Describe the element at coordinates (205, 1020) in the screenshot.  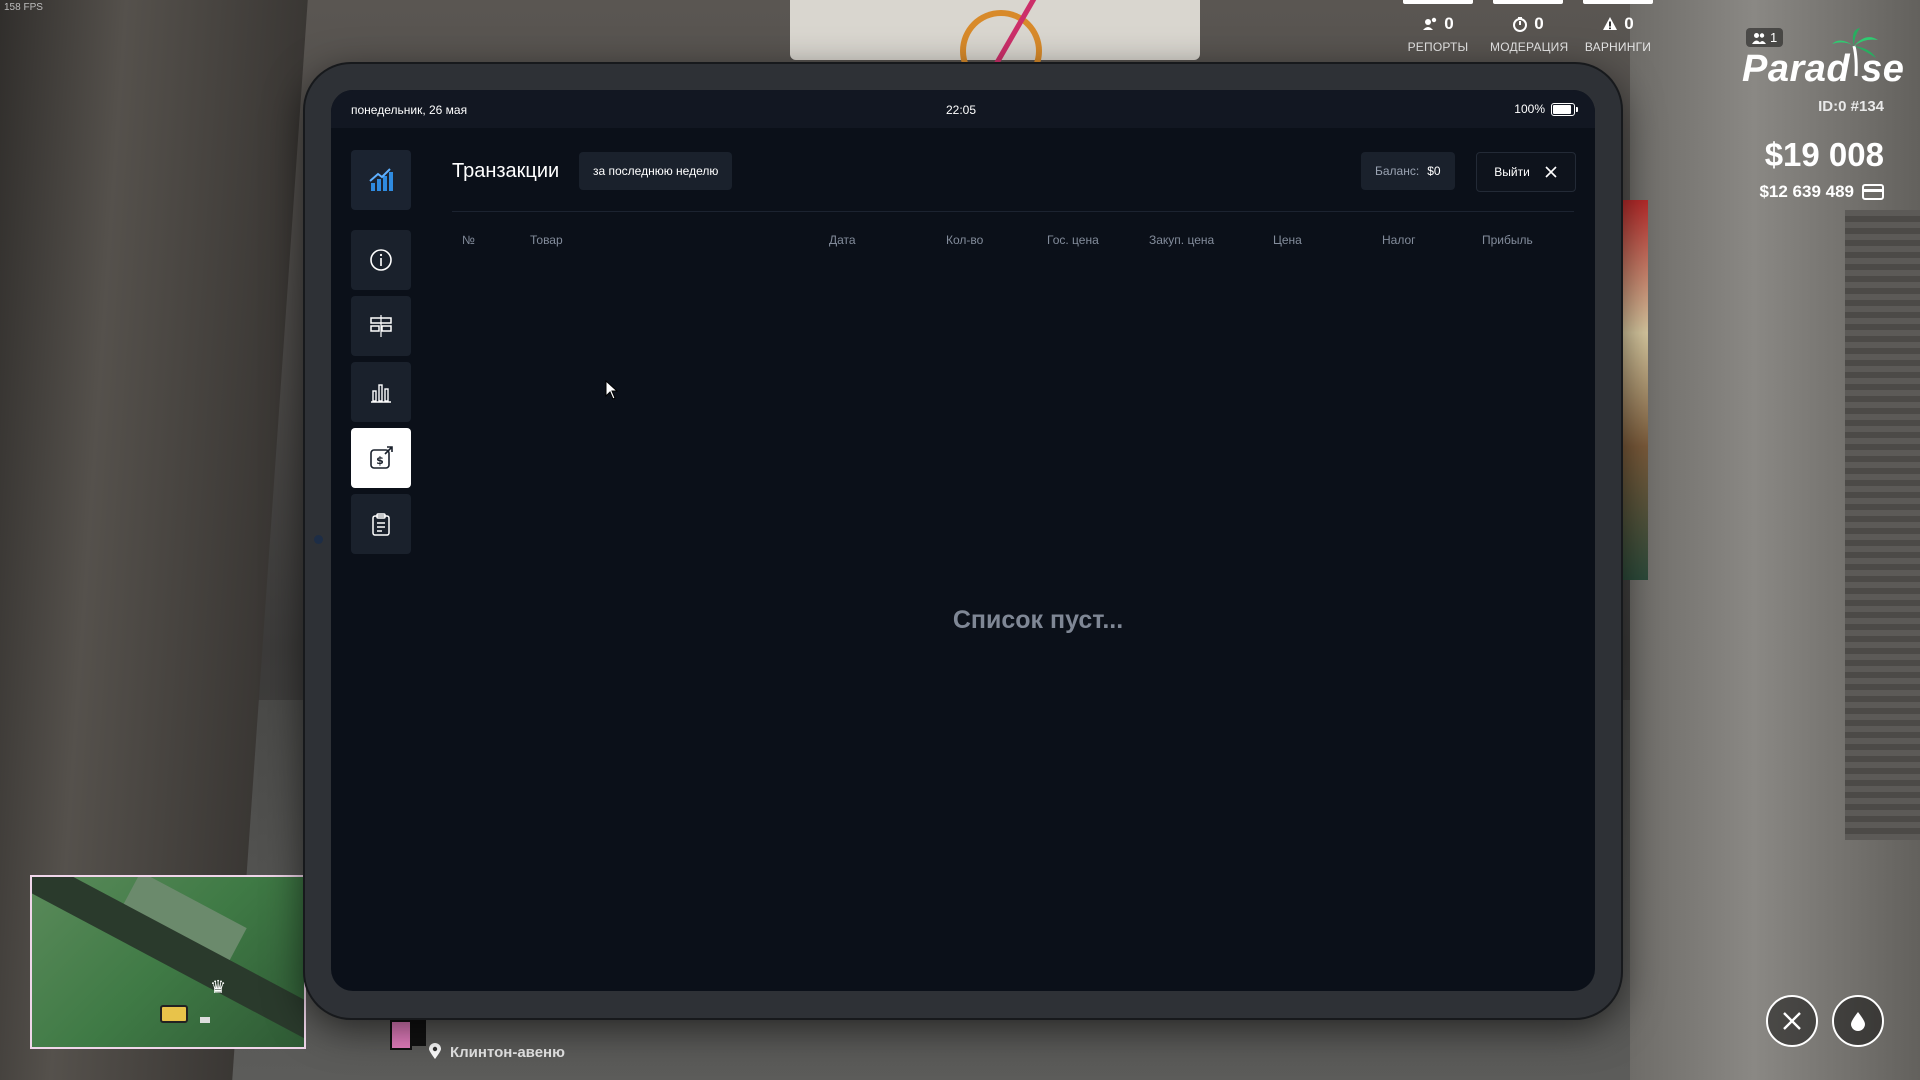
I see `vehicle-blip-icon` at that location.